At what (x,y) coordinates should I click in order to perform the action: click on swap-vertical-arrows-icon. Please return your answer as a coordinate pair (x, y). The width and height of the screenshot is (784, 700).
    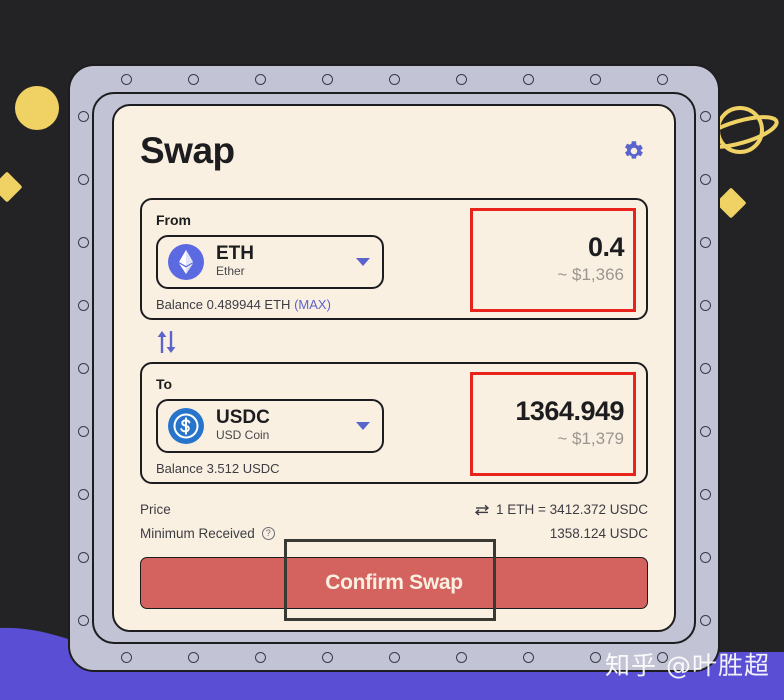
    Looking at the image, I should click on (166, 342).